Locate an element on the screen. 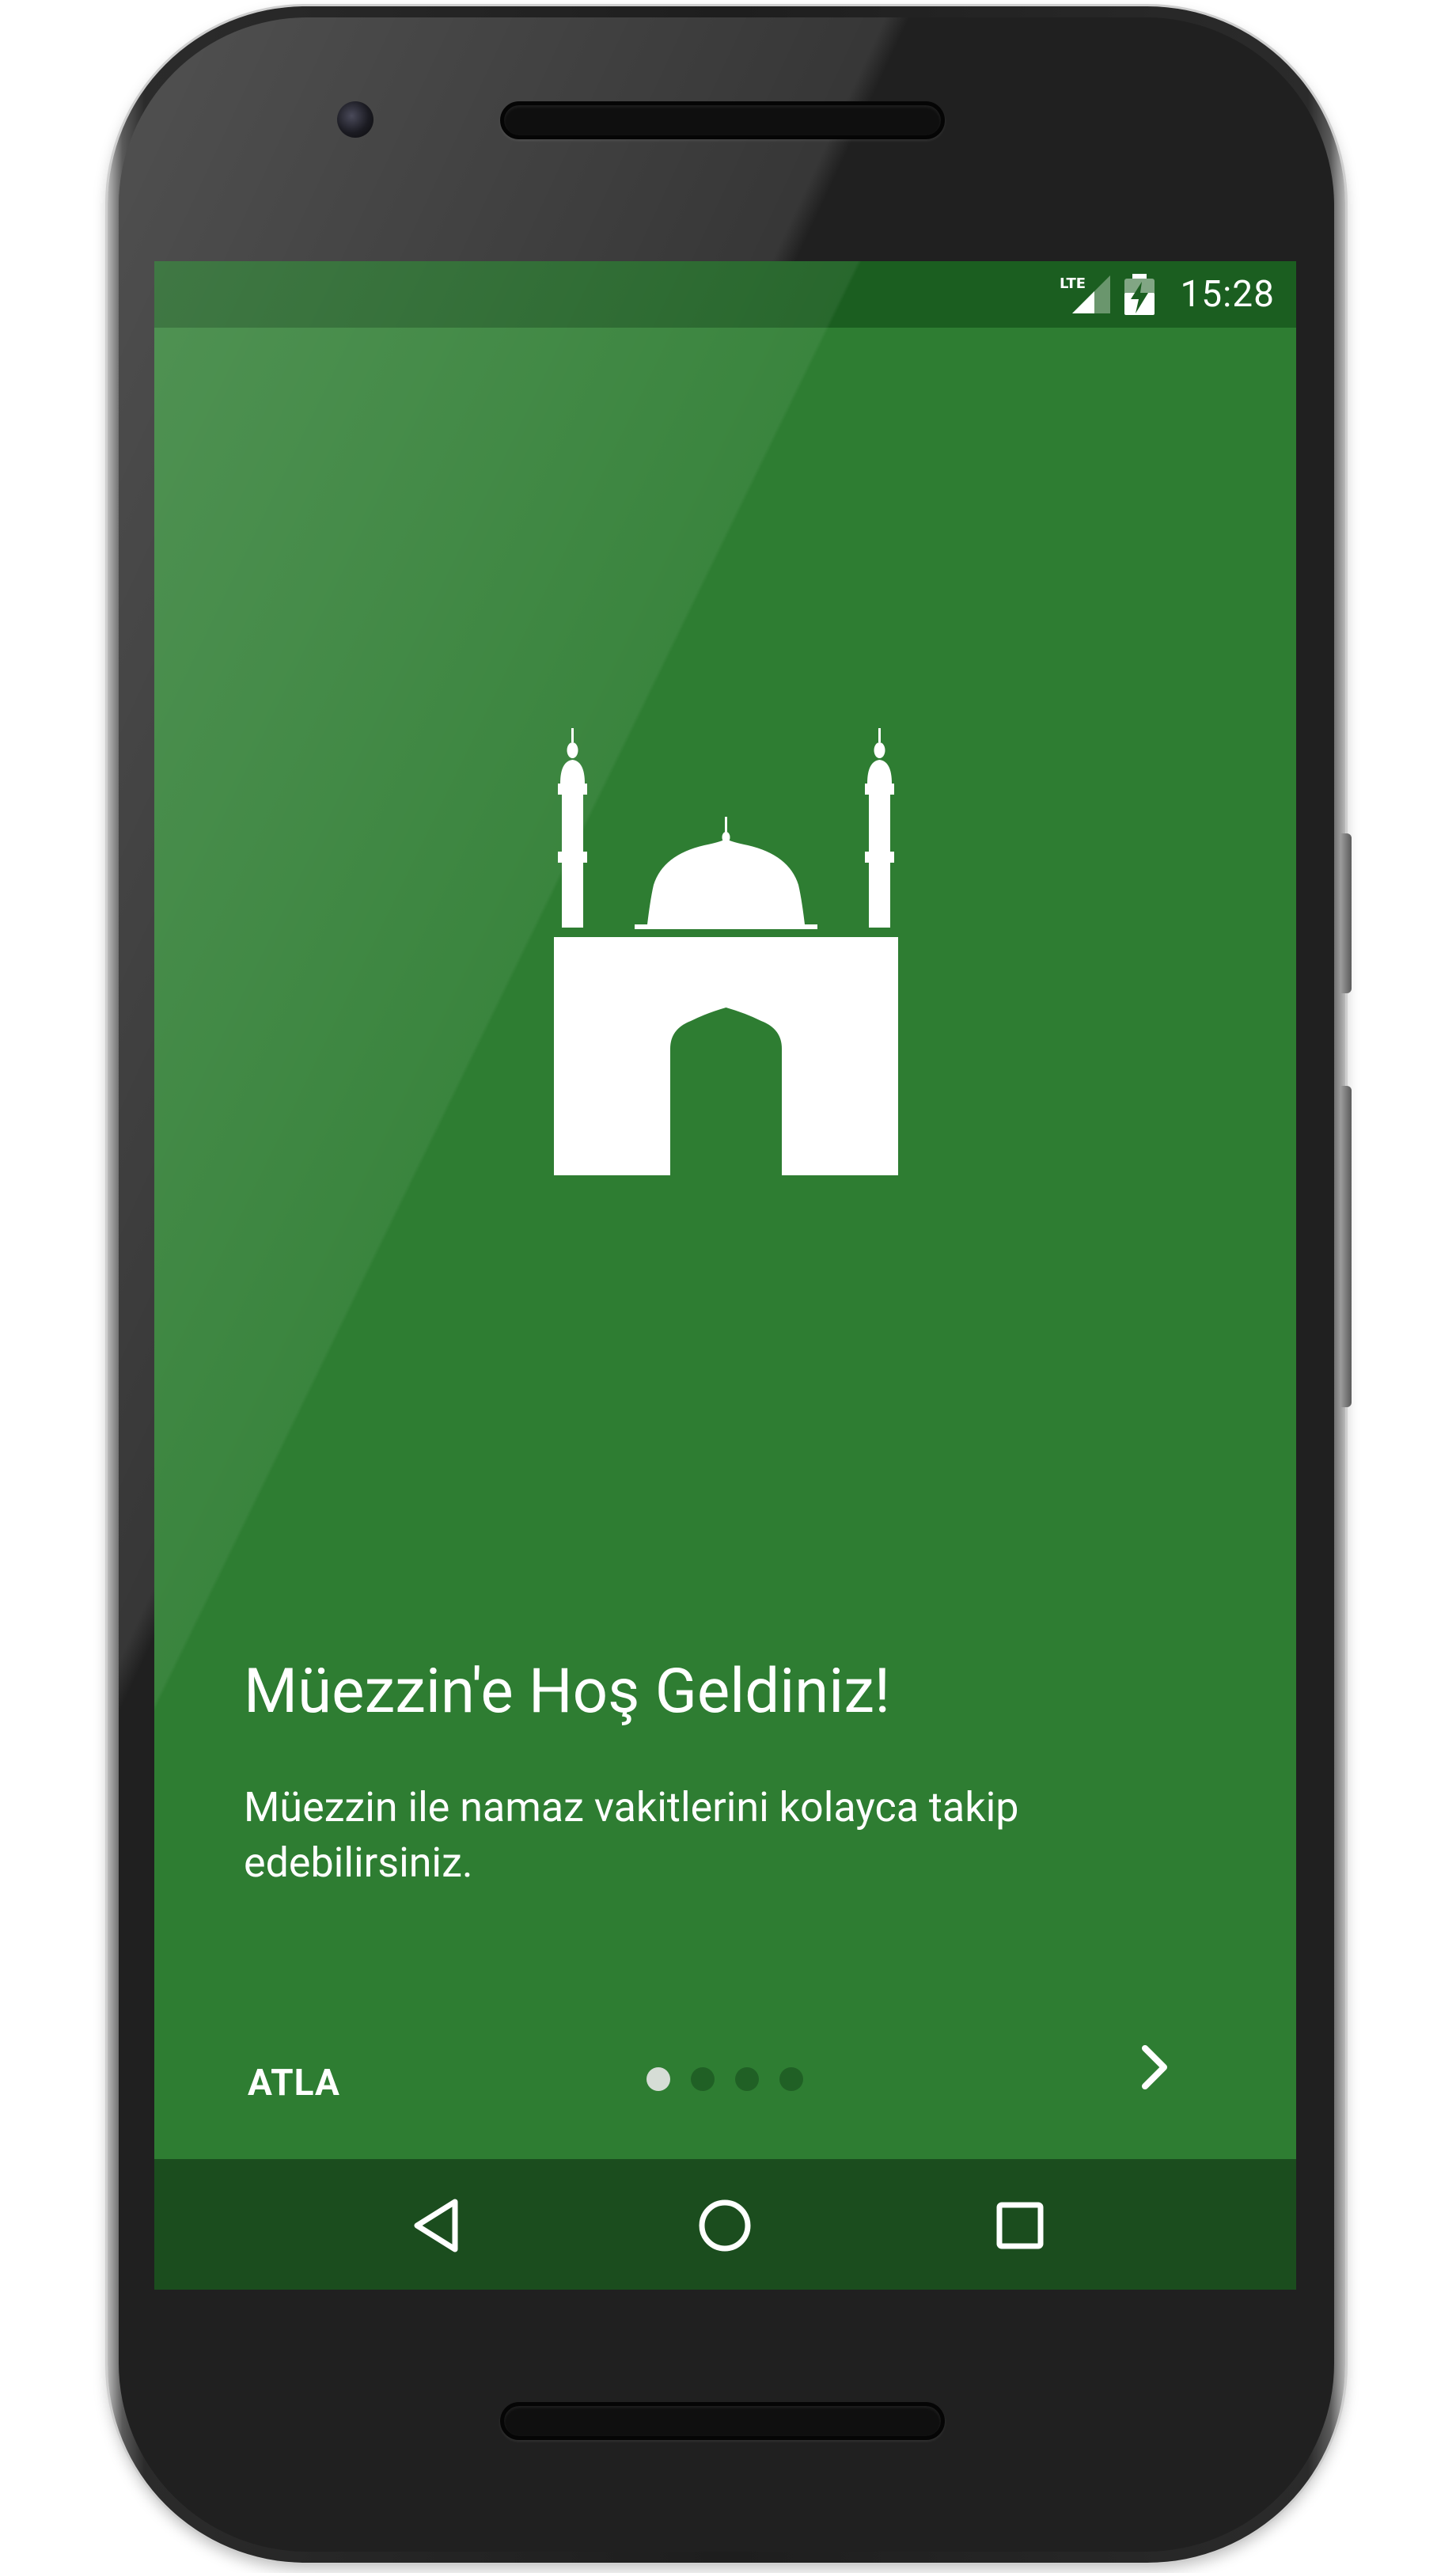 Image resolution: width=1456 pixels, height=2573 pixels. skip-button: ATLA is located at coordinates (294, 2083).